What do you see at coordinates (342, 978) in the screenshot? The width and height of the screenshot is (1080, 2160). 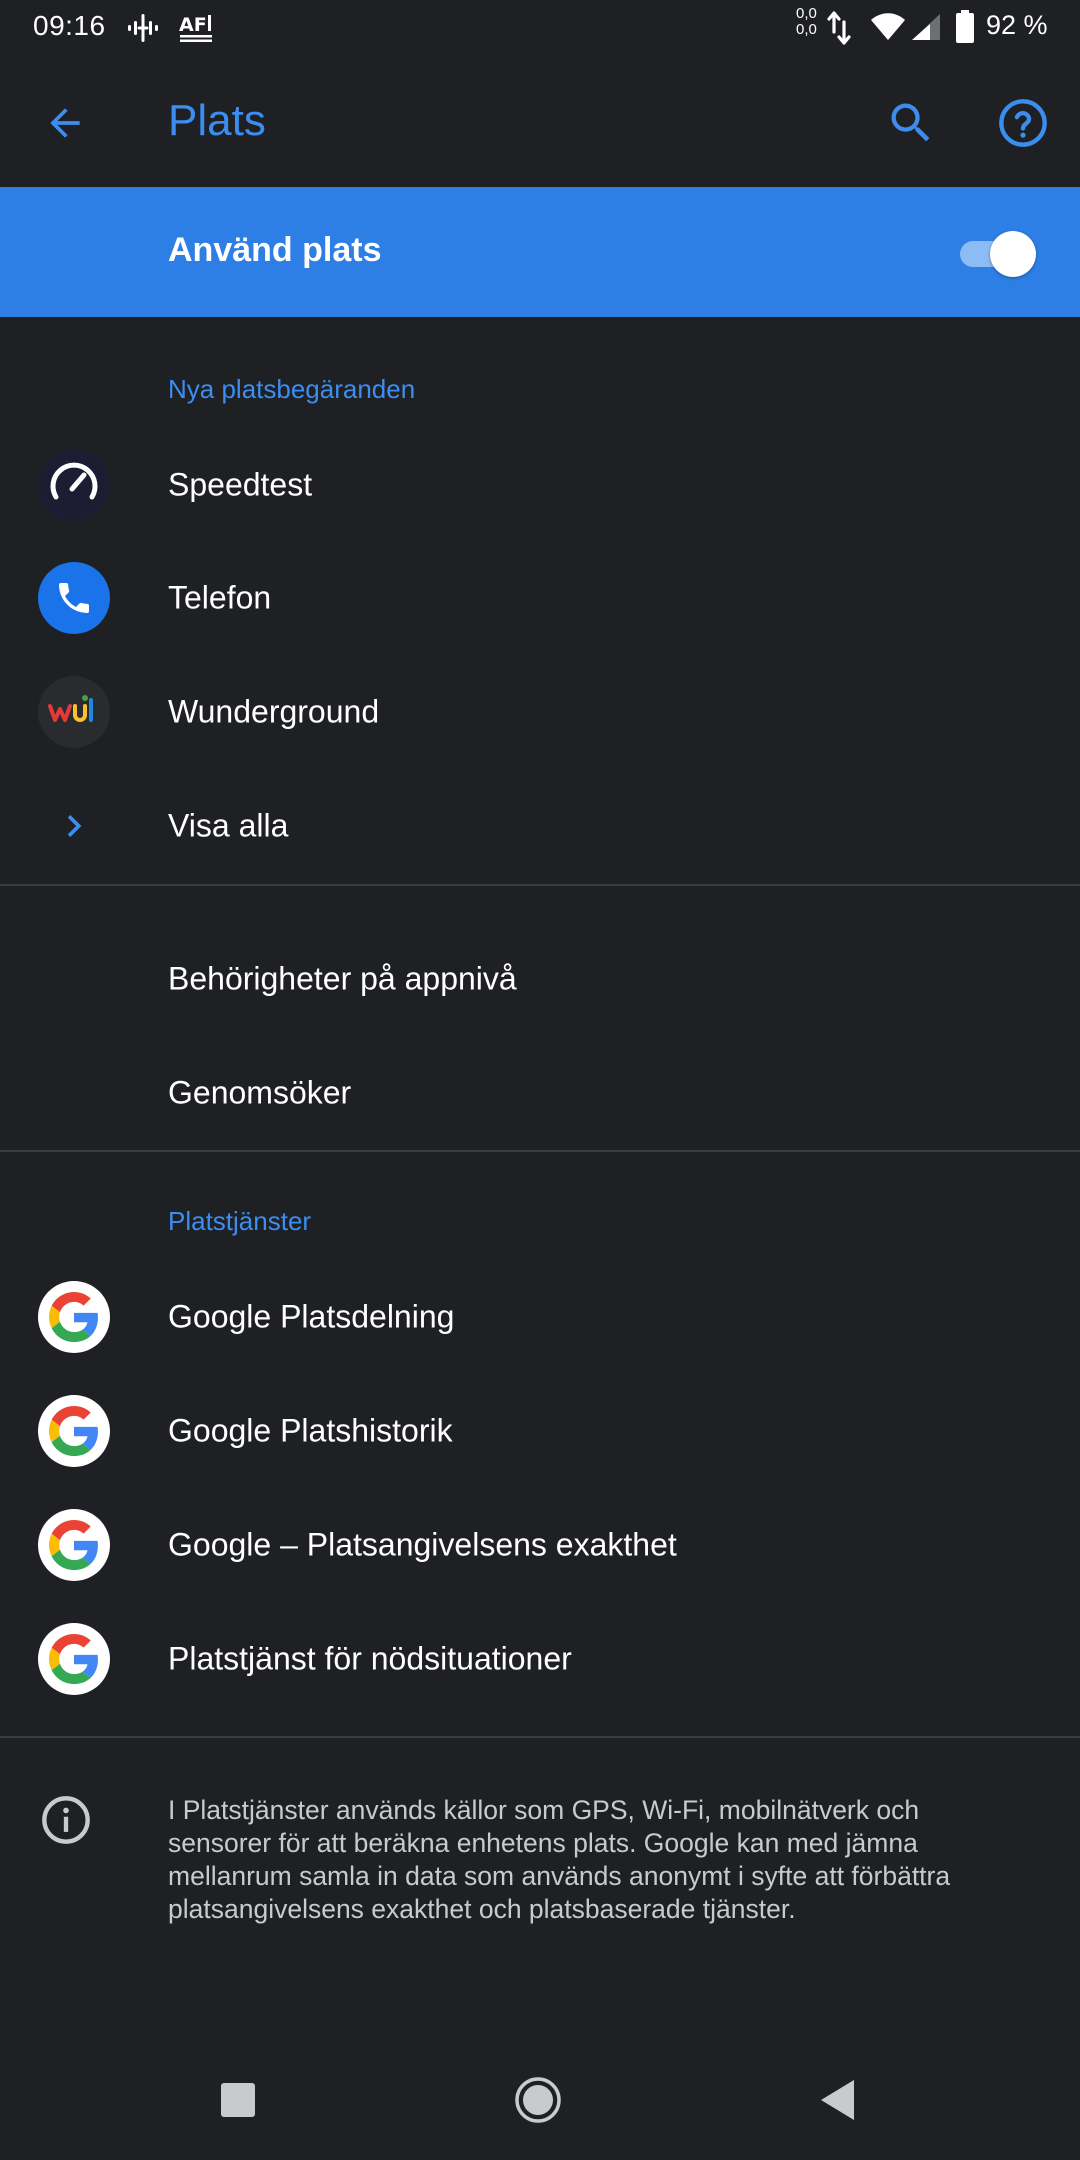 I see `list-item-label: Behörigheter på appnivå` at bounding box center [342, 978].